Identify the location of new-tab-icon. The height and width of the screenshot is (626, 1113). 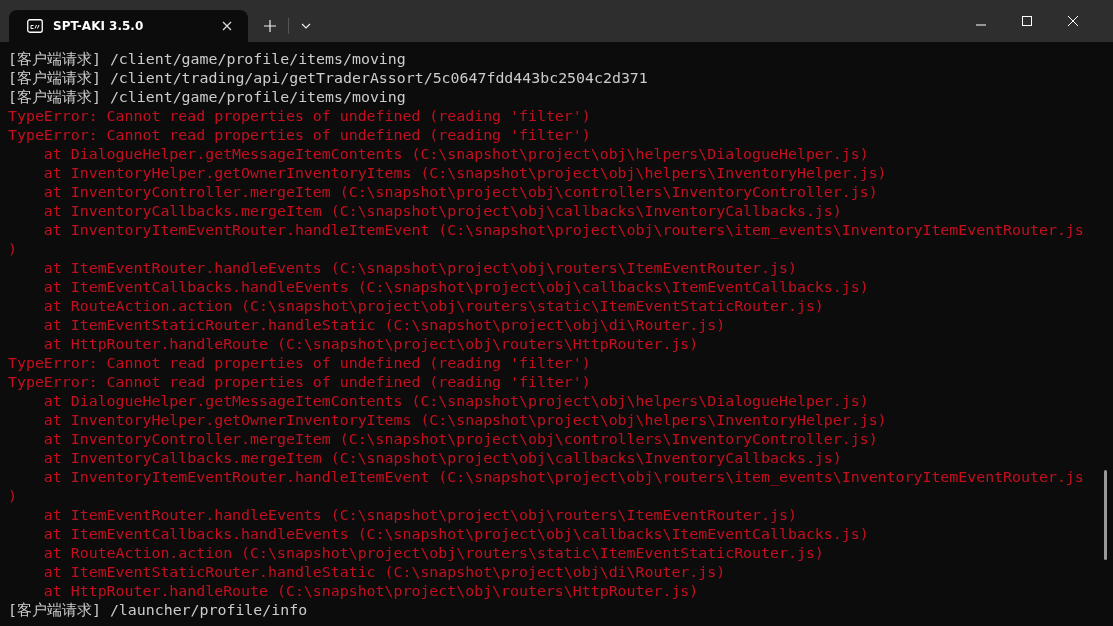
(270, 26).